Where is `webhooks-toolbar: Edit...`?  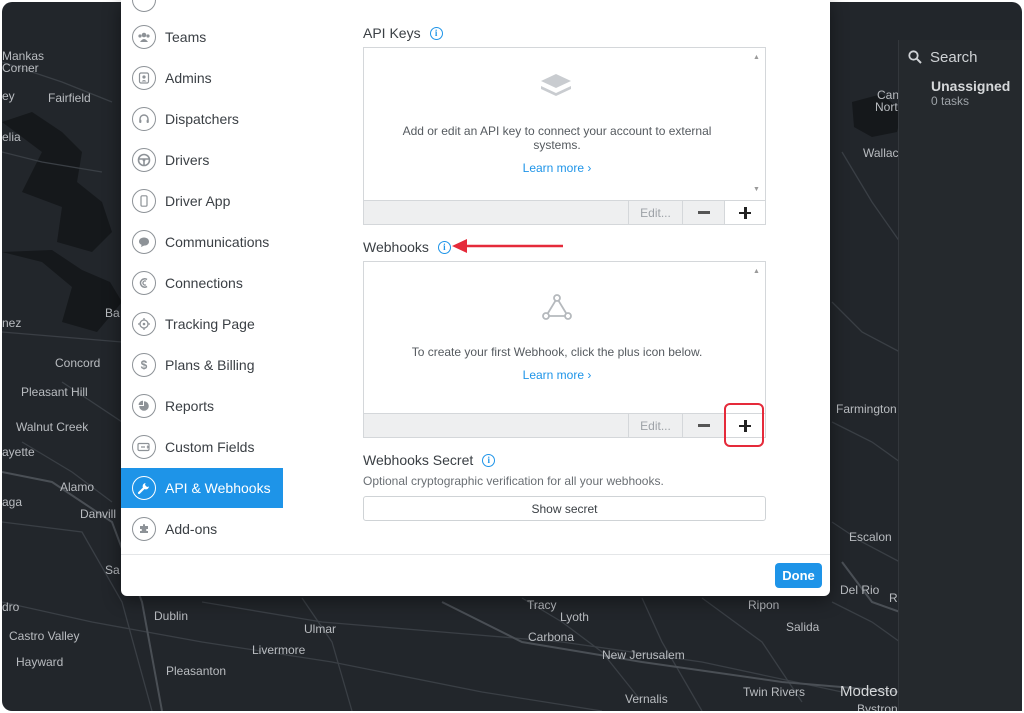
webhooks-toolbar: Edit... is located at coordinates (564, 425).